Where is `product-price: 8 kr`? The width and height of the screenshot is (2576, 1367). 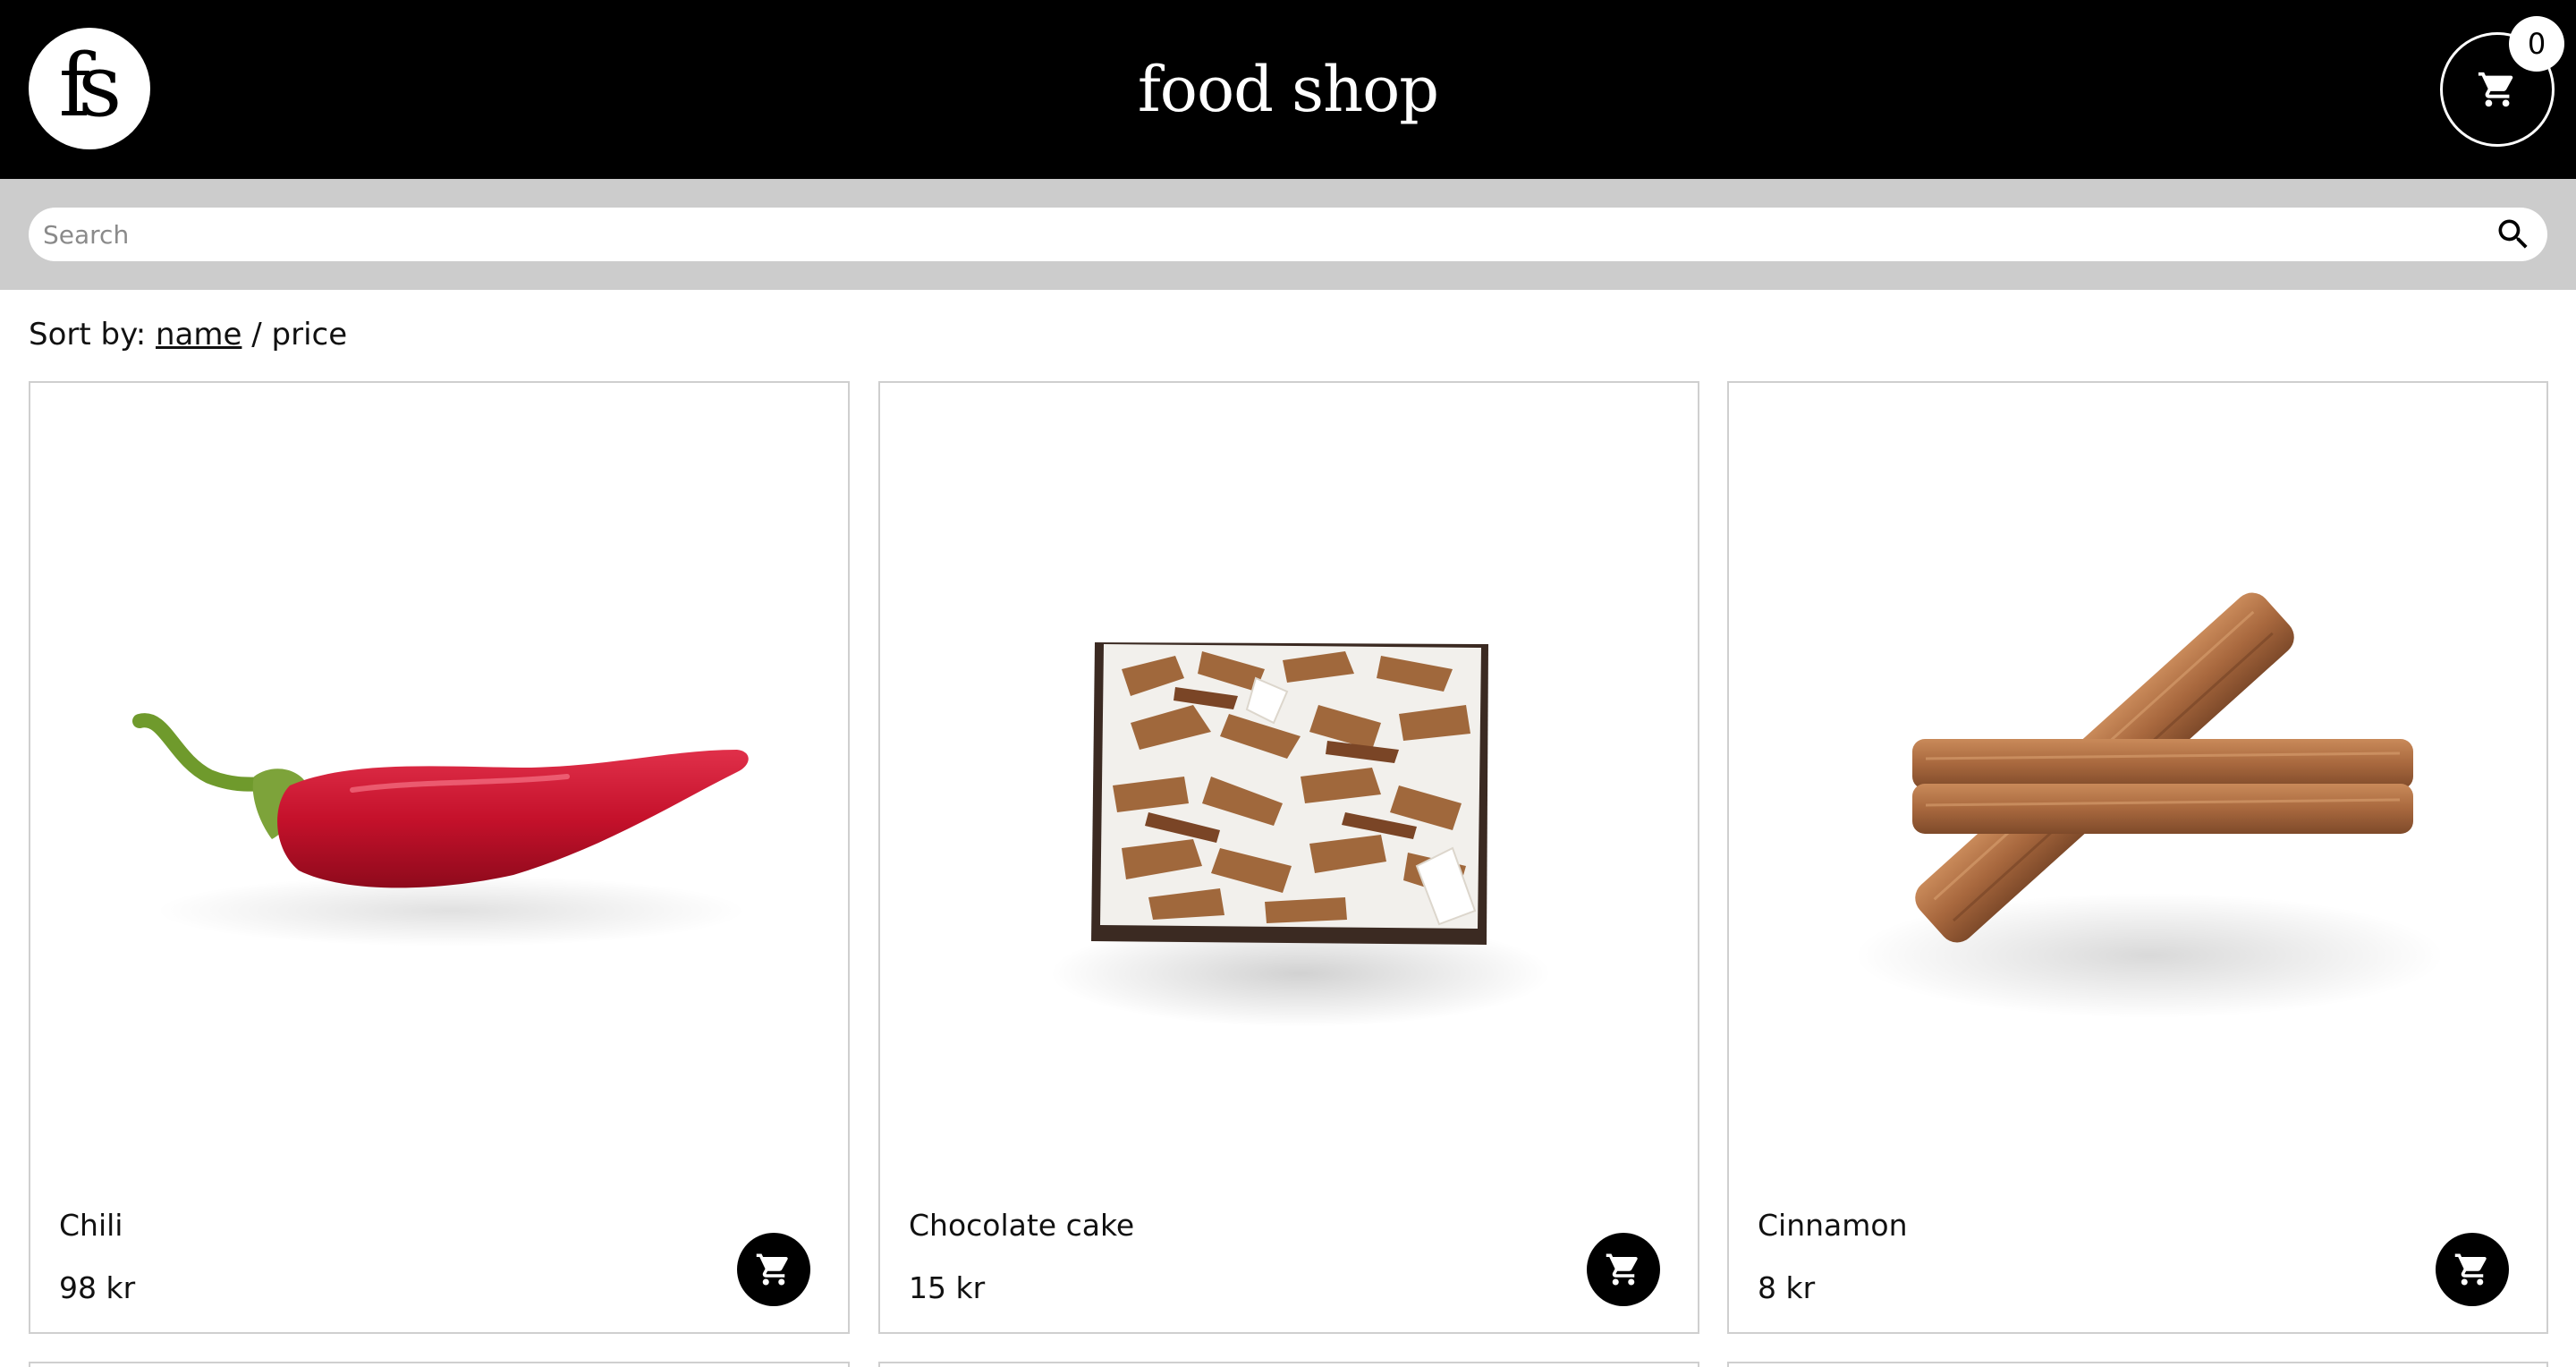 product-price: 8 kr is located at coordinates (1787, 1287).